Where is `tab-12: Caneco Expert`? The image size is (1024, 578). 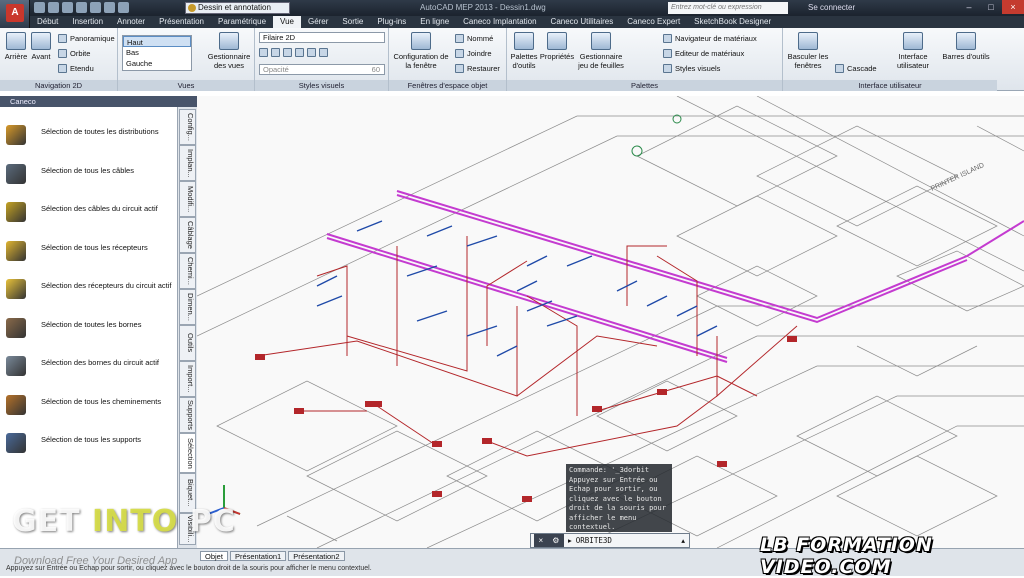
tab-12: Caneco Expert is located at coordinates (653, 22).